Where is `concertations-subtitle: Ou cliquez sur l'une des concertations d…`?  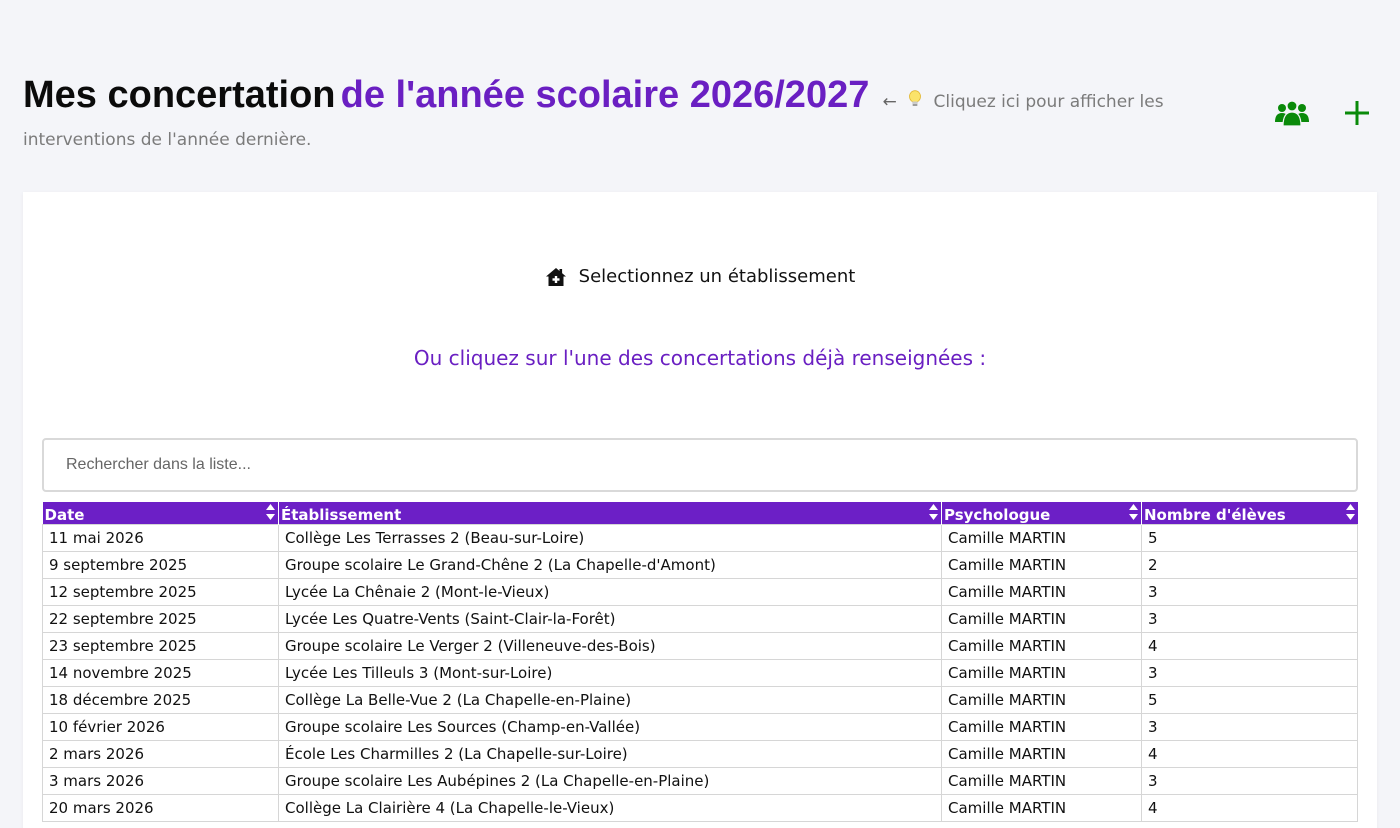 concertations-subtitle: Ou cliquez sur l'une des concertations d… is located at coordinates (700, 358).